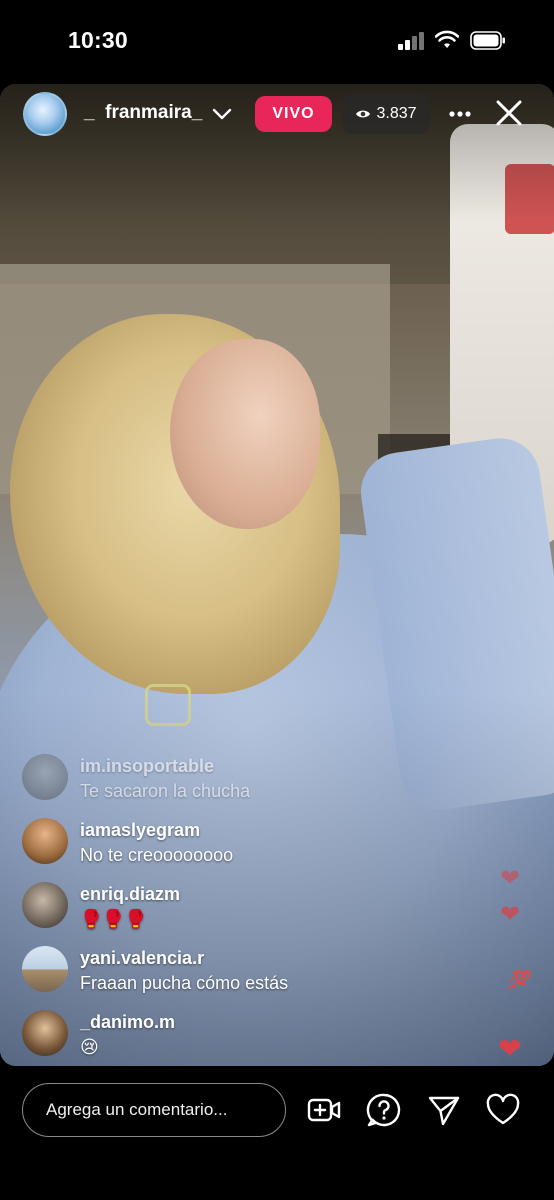  I want to click on cellular-signal-icon, so click(411, 41).